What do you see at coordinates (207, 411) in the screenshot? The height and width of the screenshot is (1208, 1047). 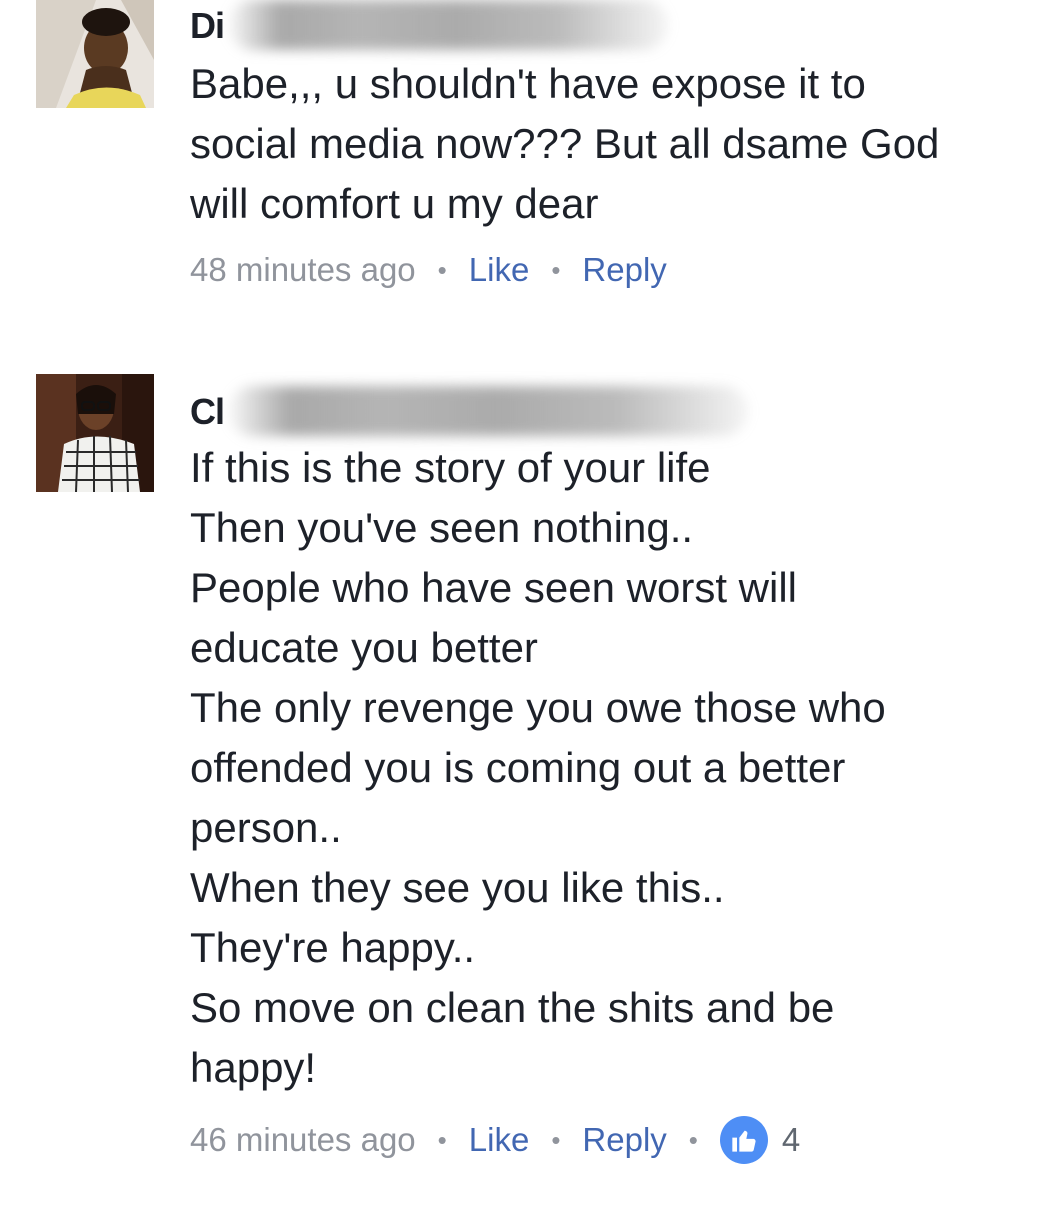 I see `author-name-visible: Cl` at bounding box center [207, 411].